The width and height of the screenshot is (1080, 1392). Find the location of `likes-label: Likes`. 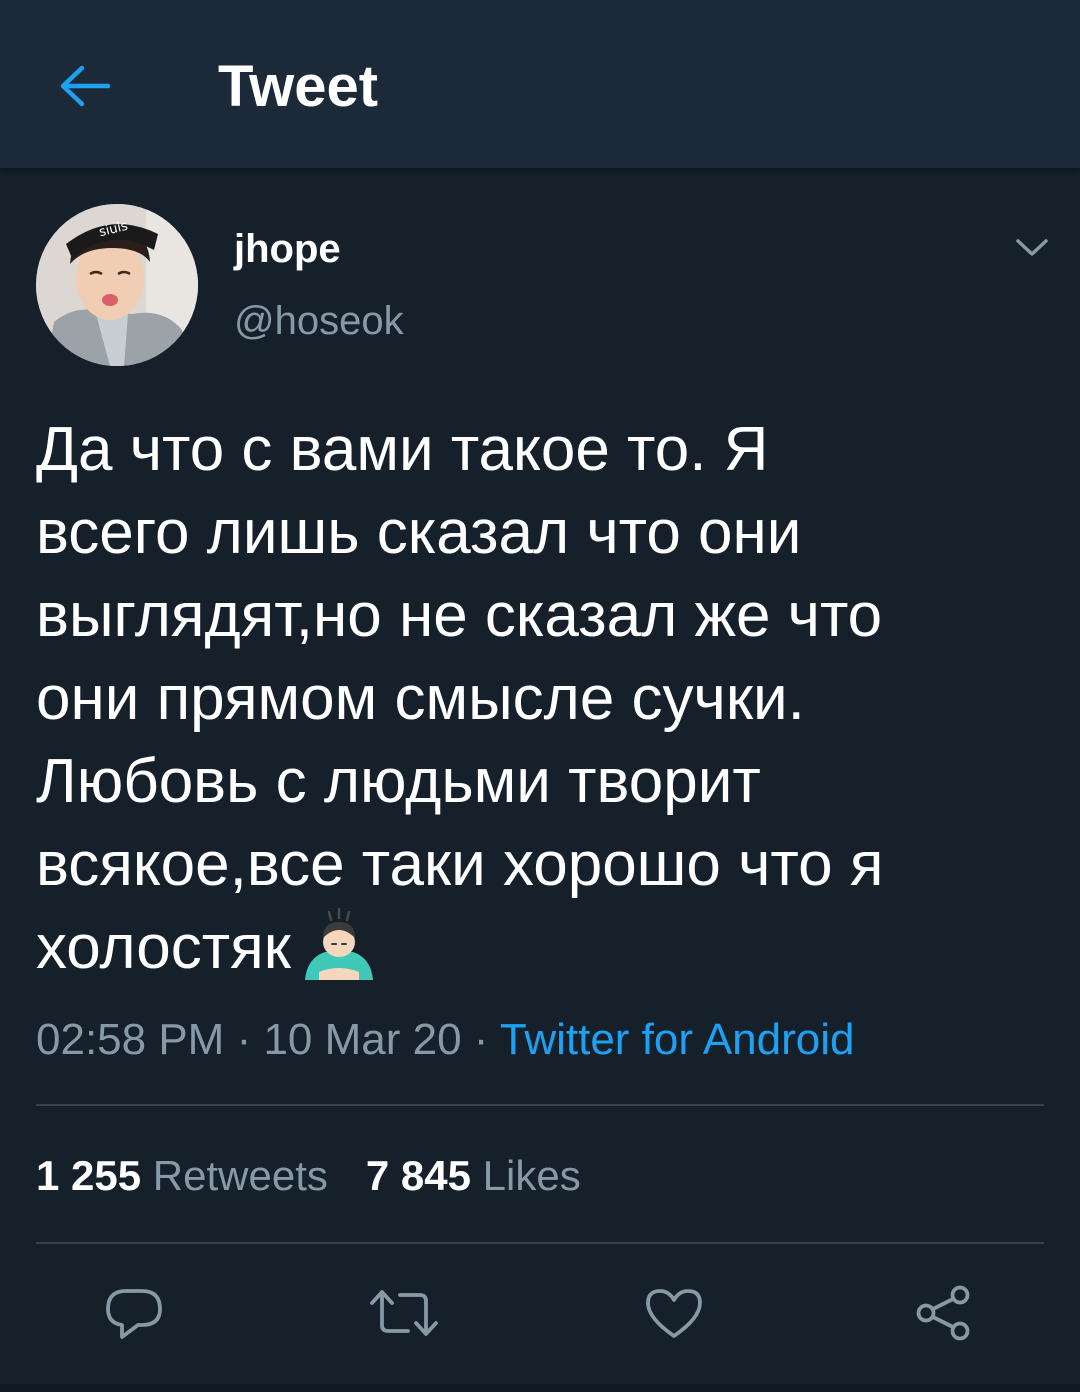

likes-label: Likes is located at coordinates (532, 1175).